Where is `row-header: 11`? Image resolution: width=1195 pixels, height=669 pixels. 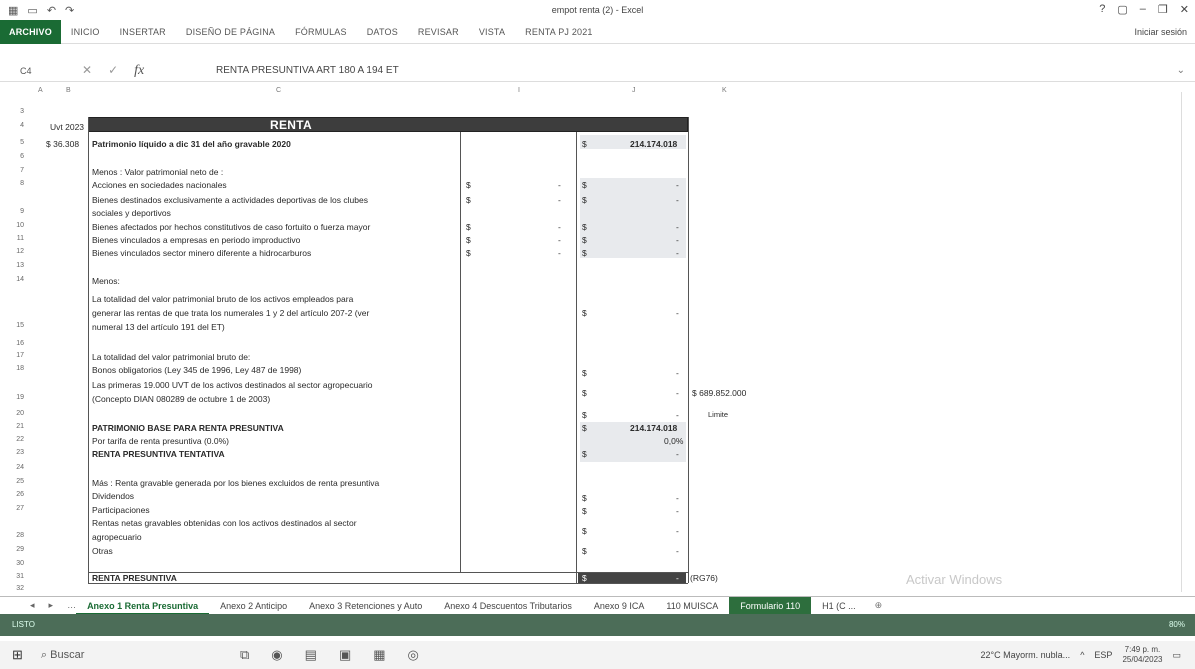 row-header: 11 is located at coordinates (20, 238).